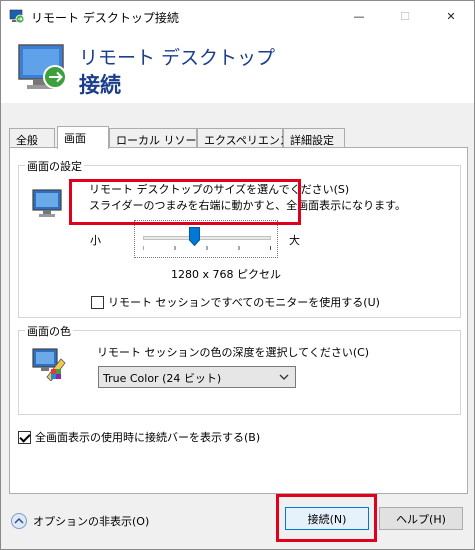 The width and height of the screenshot is (475, 550). Describe the element at coordinates (47, 203) in the screenshot. I see `monitor-icon` at that location.